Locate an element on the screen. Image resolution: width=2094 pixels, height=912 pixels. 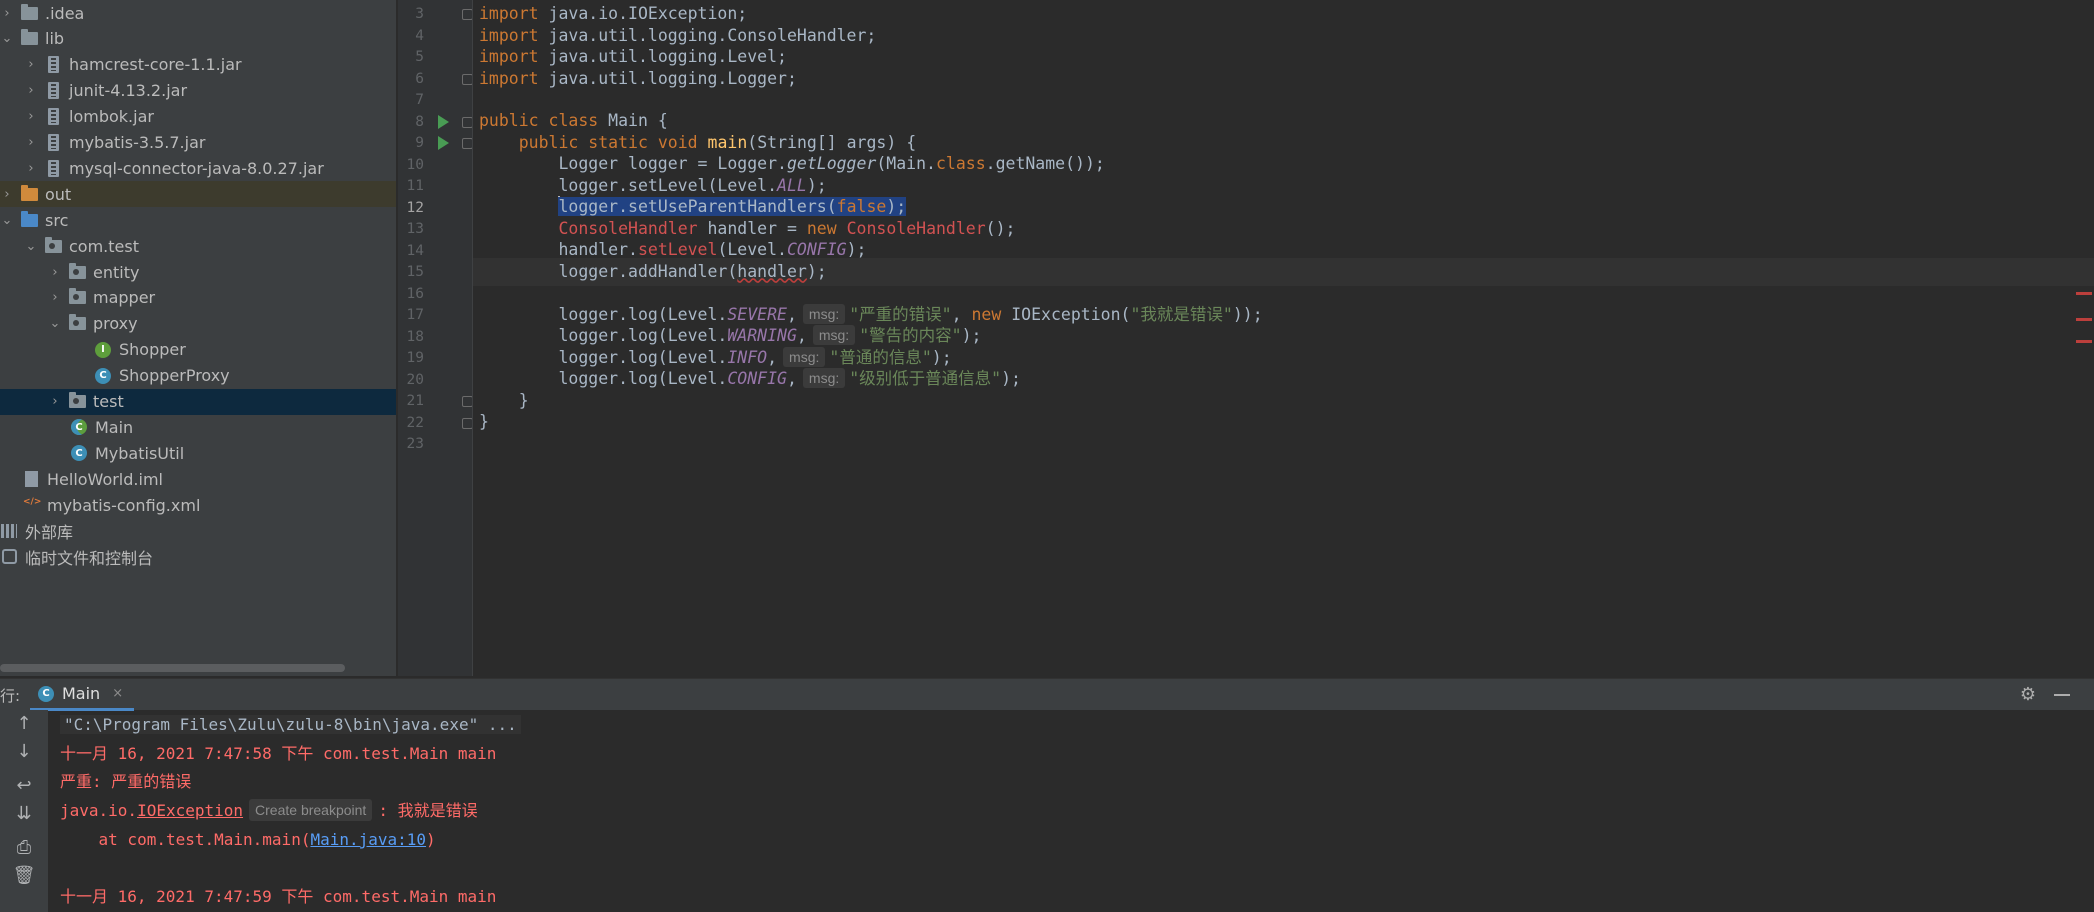
code-text: )); is located at coordinates (1247, 314).